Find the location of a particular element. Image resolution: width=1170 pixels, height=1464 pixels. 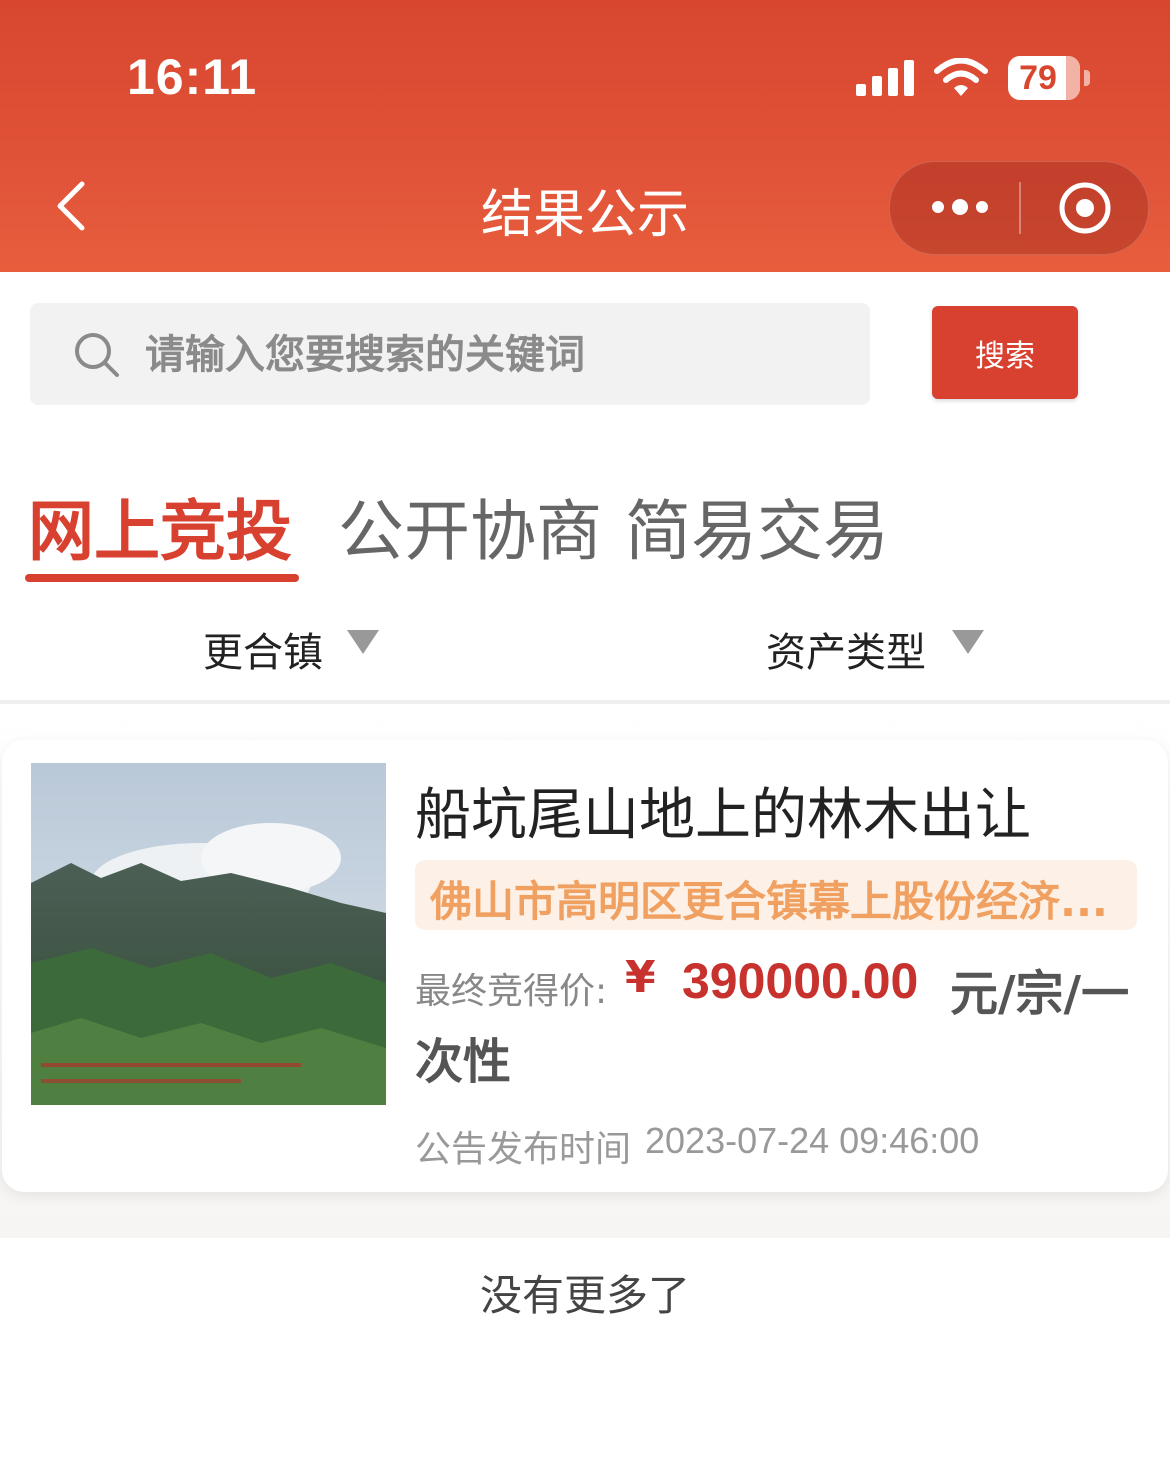

back-icon is located at coordinates (73, 206).